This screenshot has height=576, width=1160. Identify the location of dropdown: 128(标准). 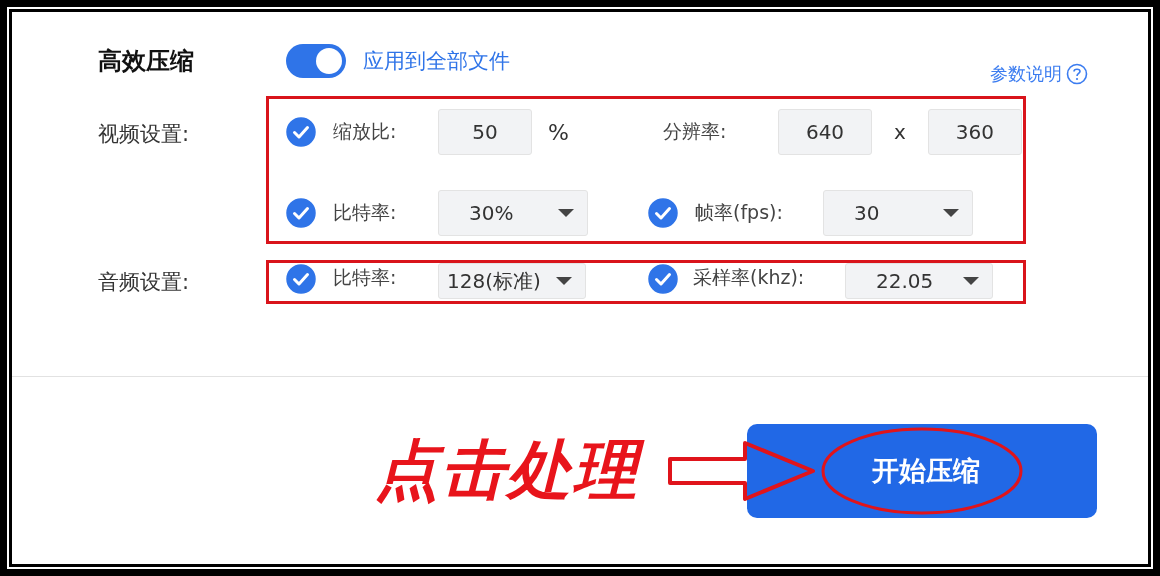
(512, 281).